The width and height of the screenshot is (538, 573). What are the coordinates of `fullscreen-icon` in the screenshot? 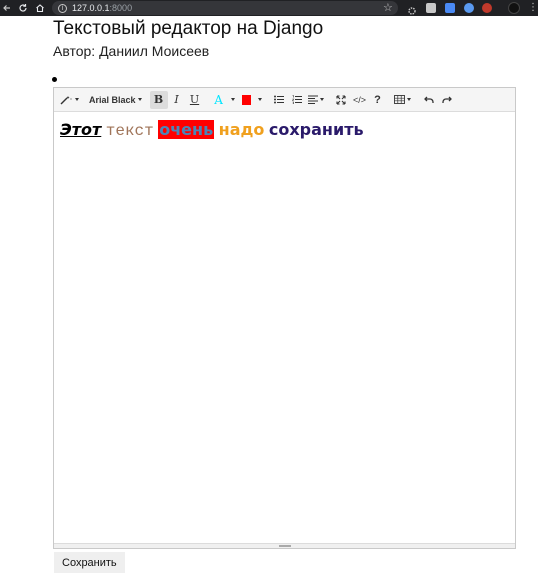 It's located at (340, 99).